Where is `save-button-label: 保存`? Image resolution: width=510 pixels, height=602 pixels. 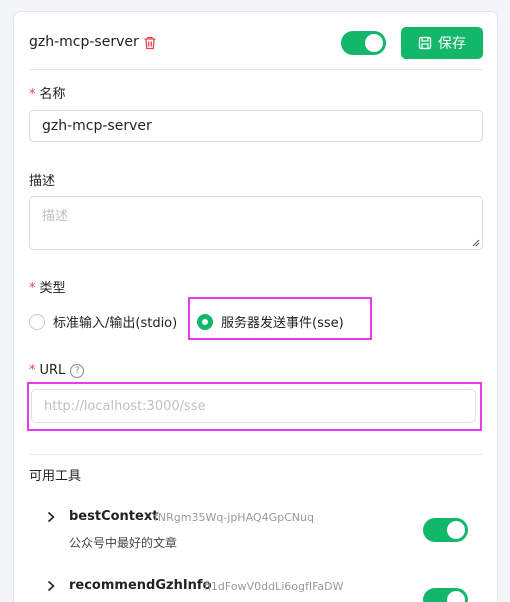 save-button-label: 保存 is located at coordinates (452, 44).